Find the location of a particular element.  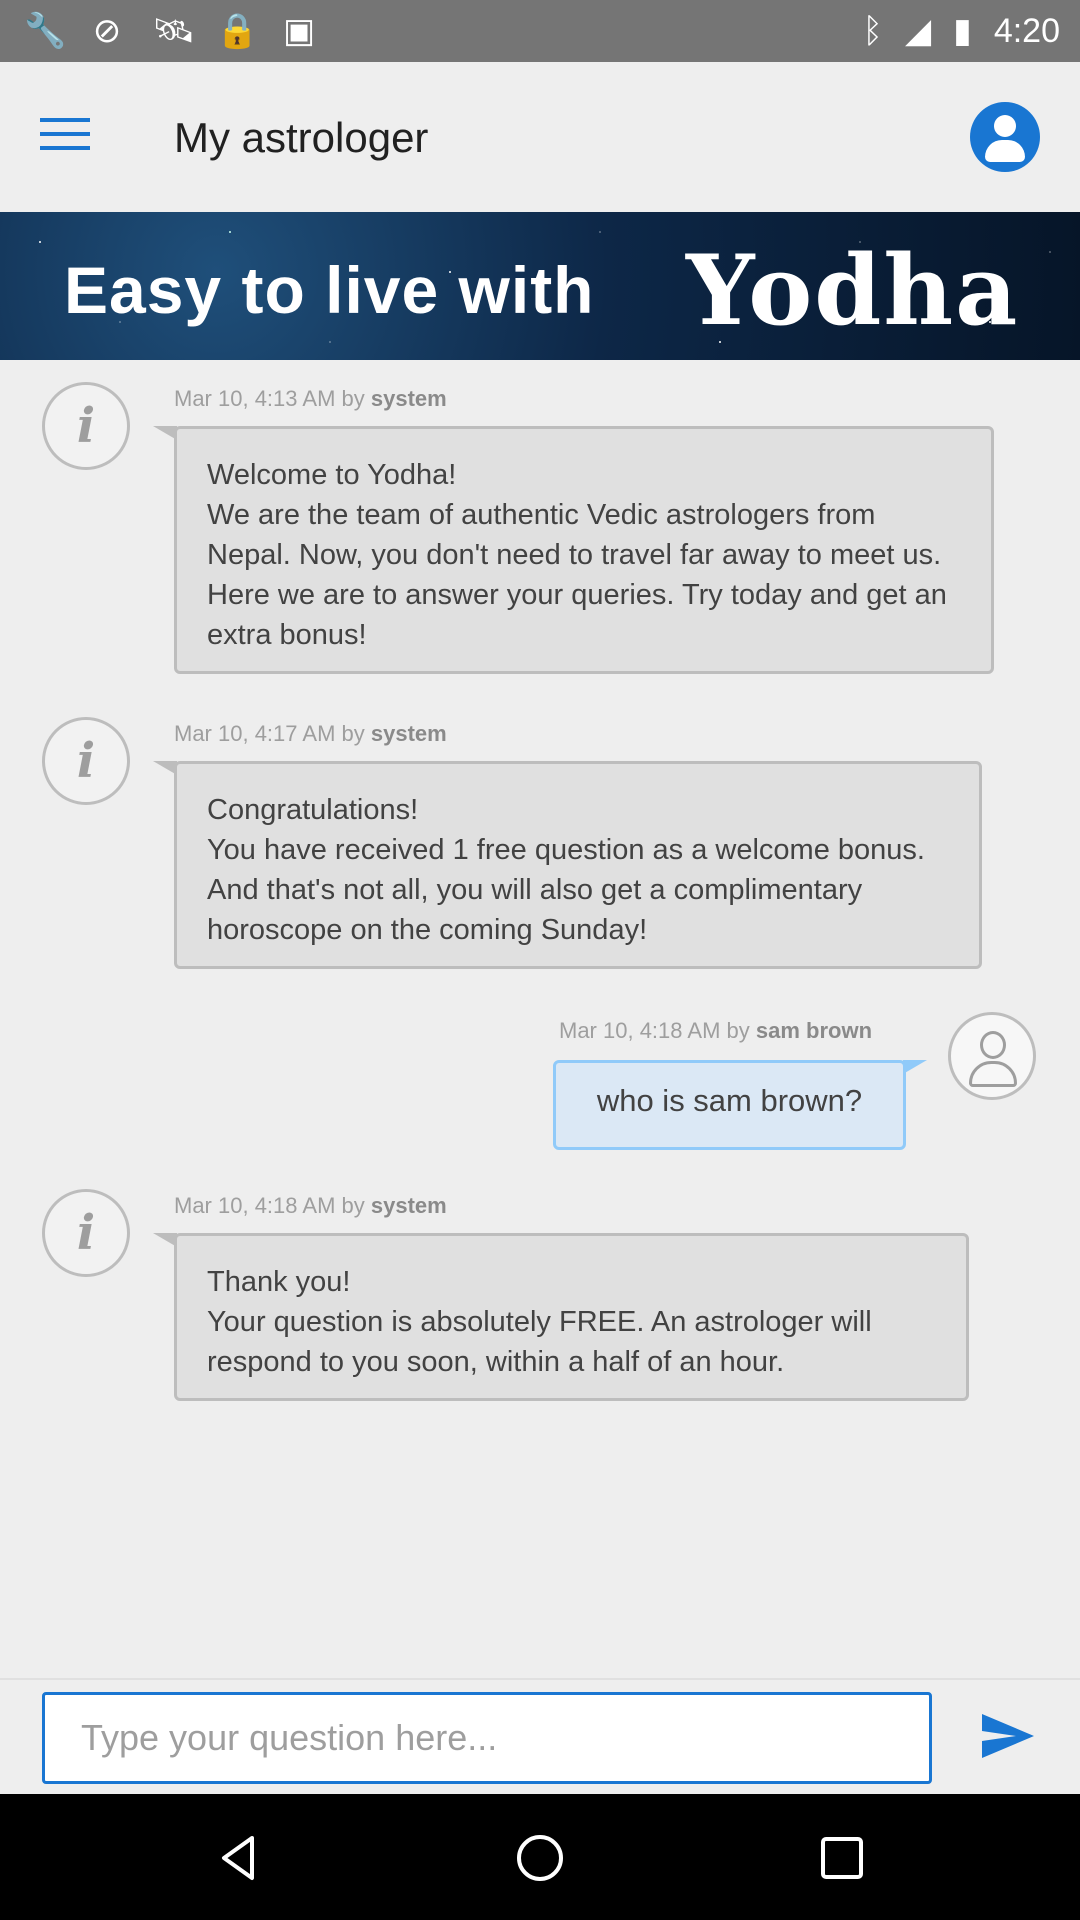

android-icon: ▣ is located at coordinates (299, 31).